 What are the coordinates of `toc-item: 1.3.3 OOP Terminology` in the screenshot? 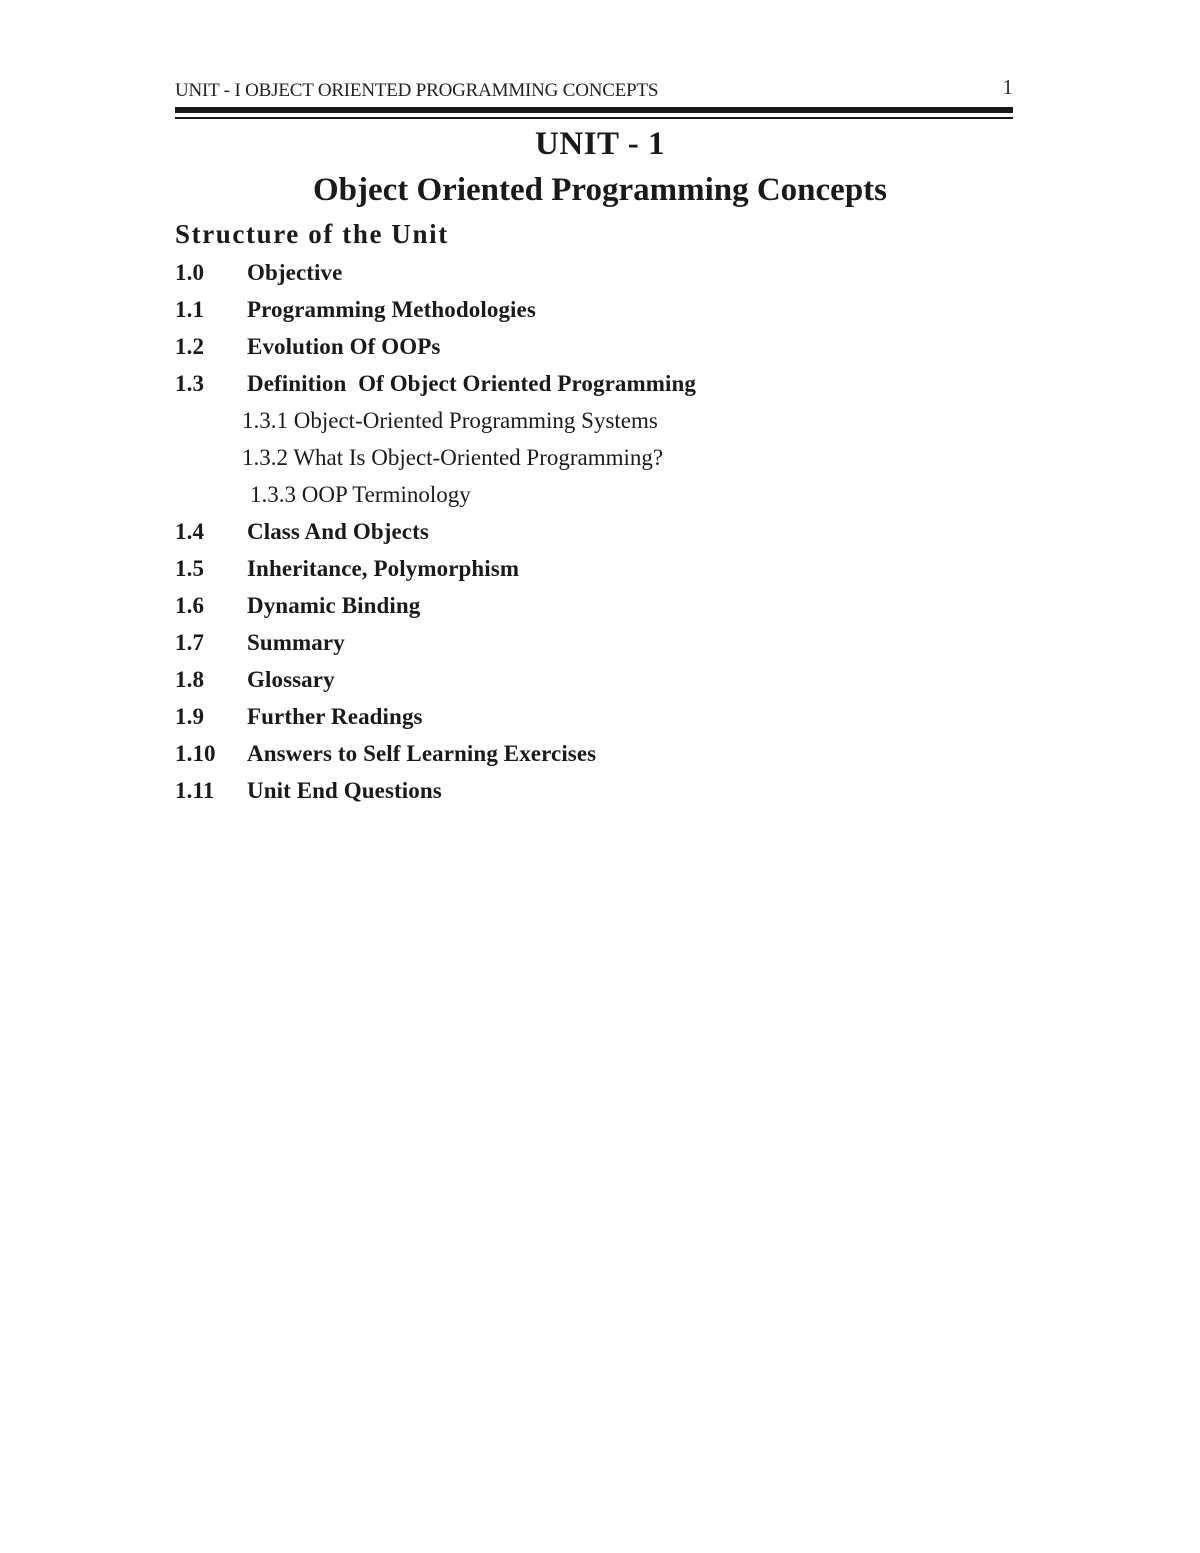 It's located at (595, 498).